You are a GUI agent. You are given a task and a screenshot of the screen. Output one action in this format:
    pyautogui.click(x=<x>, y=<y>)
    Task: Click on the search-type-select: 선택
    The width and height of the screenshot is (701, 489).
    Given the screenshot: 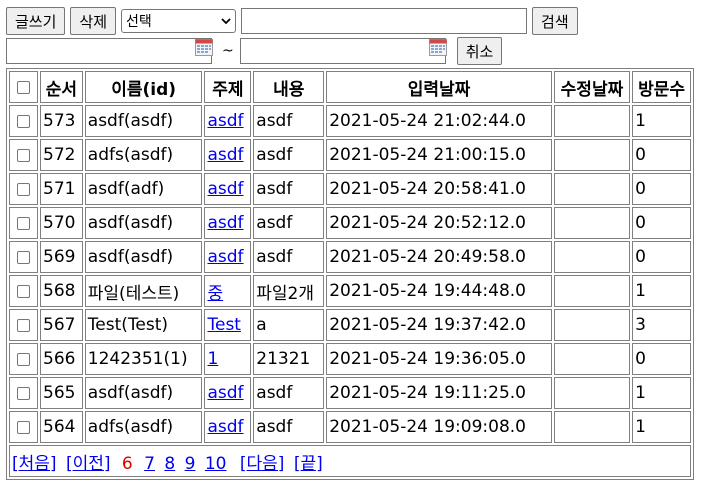 What is the action you would take?
    pyautogui.click(x=179, y=21)
    